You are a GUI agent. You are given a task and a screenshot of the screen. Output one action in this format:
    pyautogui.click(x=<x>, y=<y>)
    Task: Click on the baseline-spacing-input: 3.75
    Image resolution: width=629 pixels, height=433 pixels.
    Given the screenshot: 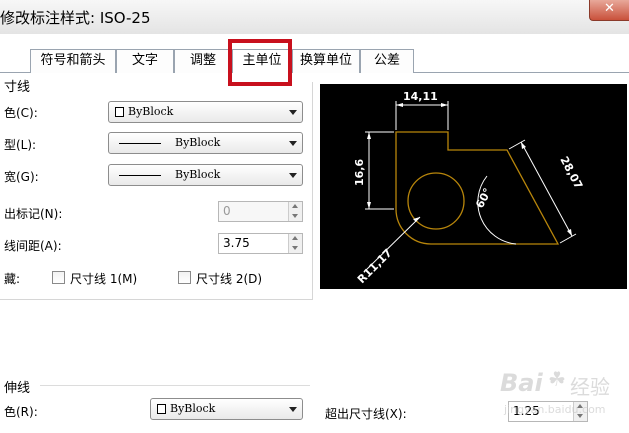 What is the action you would take?
    pyautogui.click(x=260, y=243)
    